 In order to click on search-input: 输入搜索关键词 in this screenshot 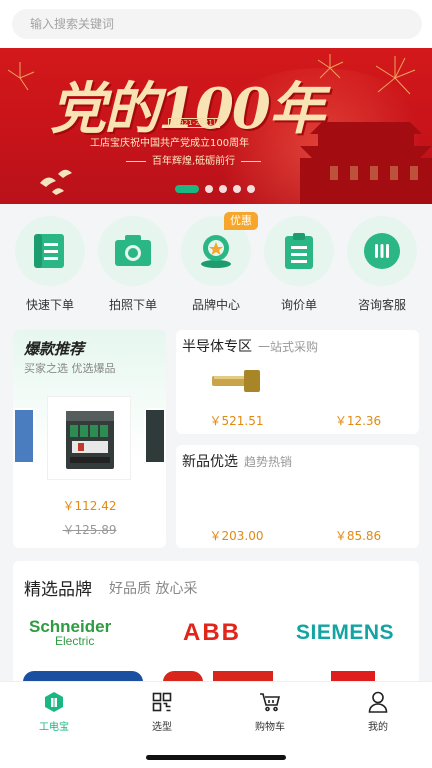, I will do `click(217, 24)`.